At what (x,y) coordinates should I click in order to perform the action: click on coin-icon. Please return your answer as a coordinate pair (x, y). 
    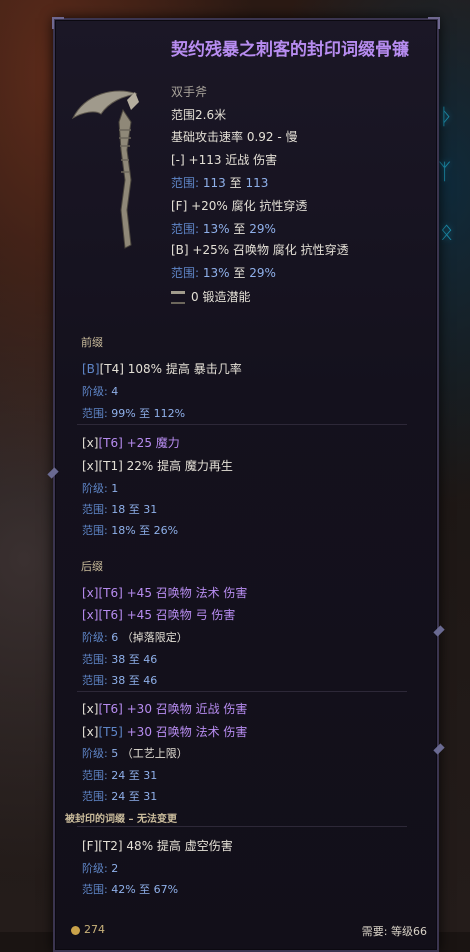
    Looking at the image, I should click on (75, 930).